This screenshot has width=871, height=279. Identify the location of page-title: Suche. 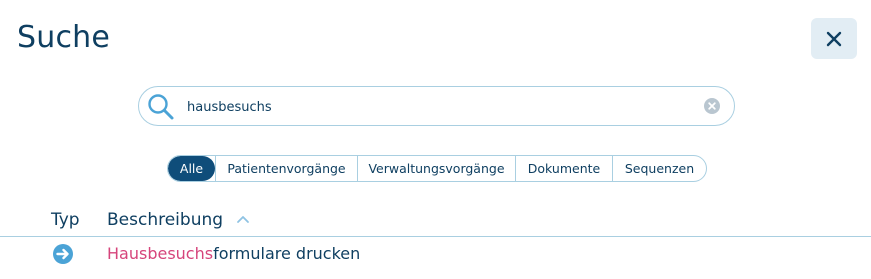
(64, 37).